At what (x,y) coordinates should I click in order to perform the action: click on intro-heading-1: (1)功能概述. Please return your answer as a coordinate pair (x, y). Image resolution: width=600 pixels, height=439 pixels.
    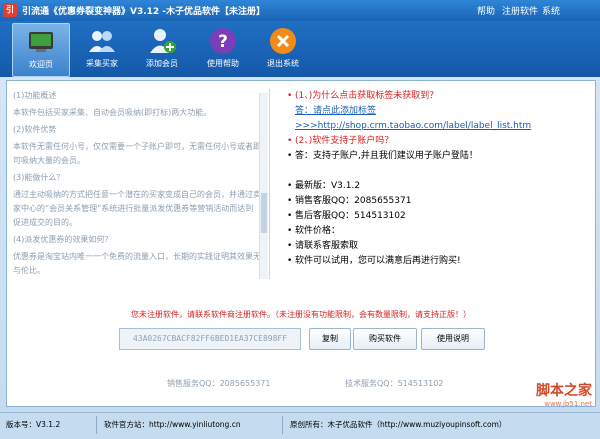
    Looking at the image, I should click on (35, 95).